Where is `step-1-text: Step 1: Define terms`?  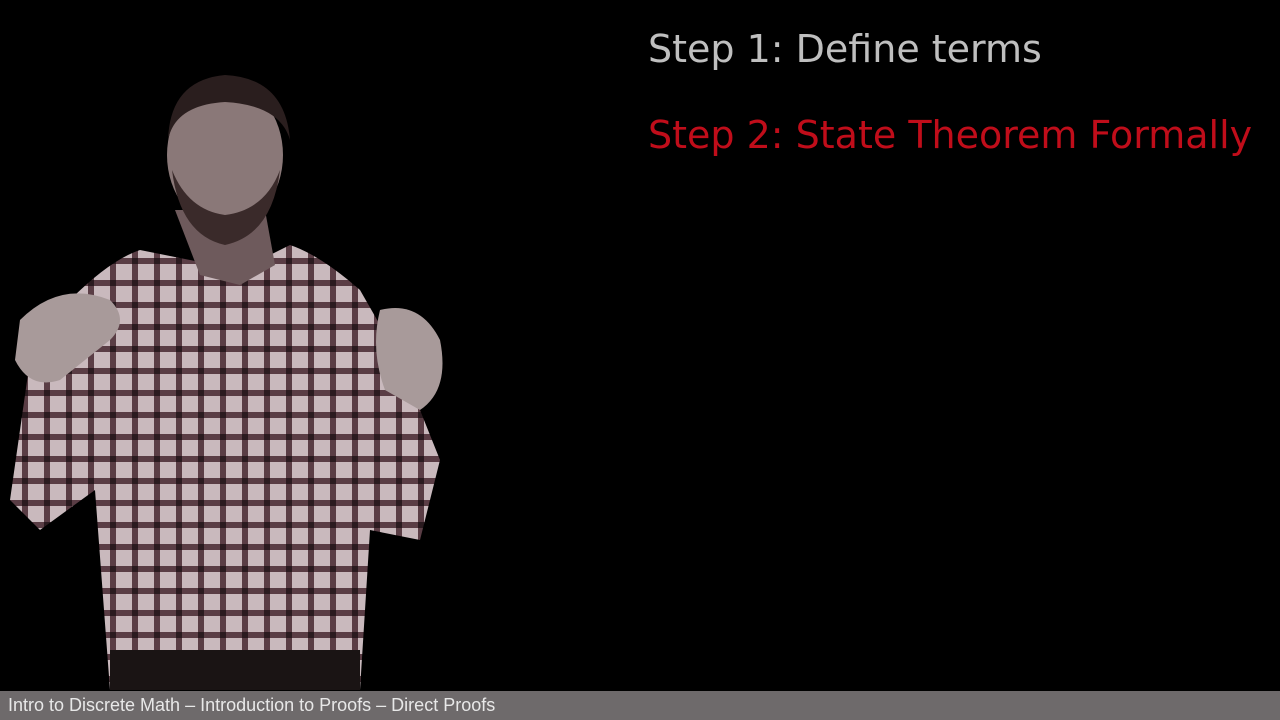
step-1-text: Step 1: Define terms is located at coordinates (845, 49).